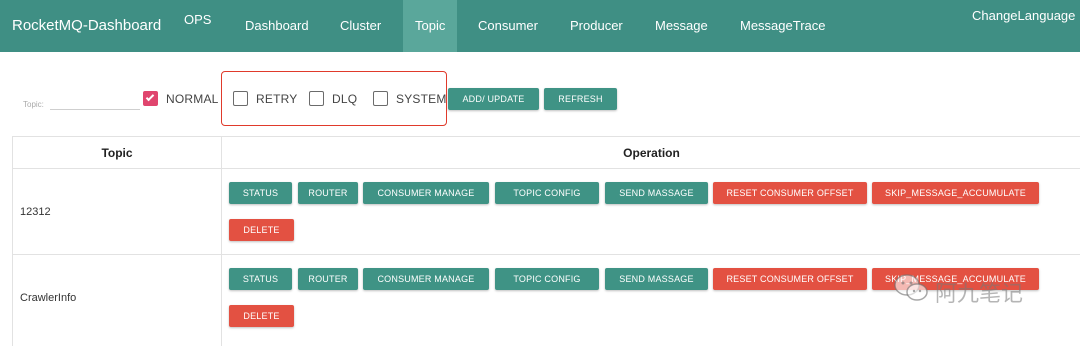 The height and width of the screenshot is (346, 1080). Describe the element at coordinates (911, 287) in the screenshot. I see `wechat-icon` at that location.